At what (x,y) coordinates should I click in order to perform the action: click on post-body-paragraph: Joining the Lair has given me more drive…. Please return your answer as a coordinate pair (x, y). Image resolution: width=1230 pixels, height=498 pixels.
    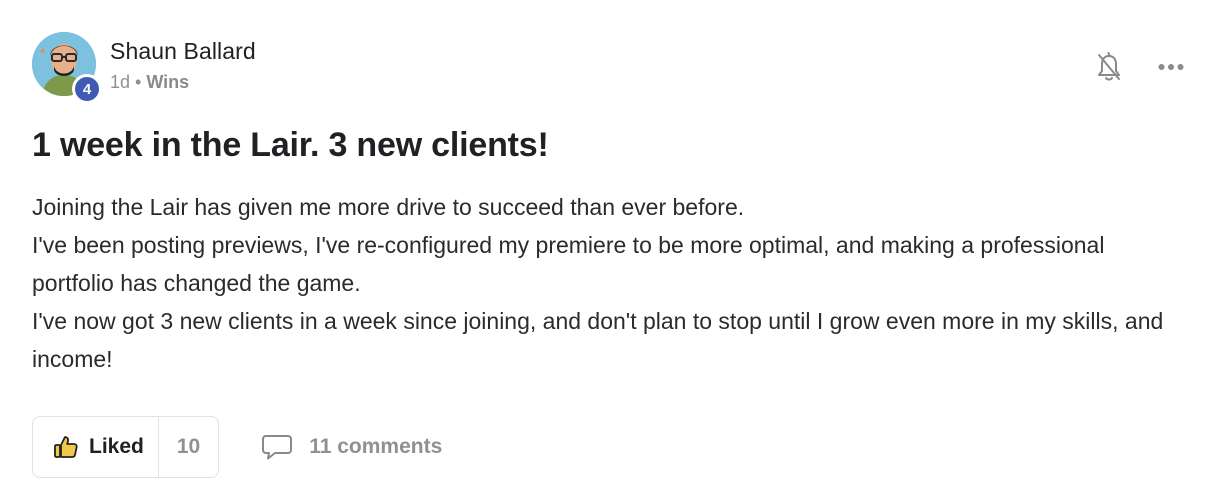
    Looking at the image, I should click on (388, 207).